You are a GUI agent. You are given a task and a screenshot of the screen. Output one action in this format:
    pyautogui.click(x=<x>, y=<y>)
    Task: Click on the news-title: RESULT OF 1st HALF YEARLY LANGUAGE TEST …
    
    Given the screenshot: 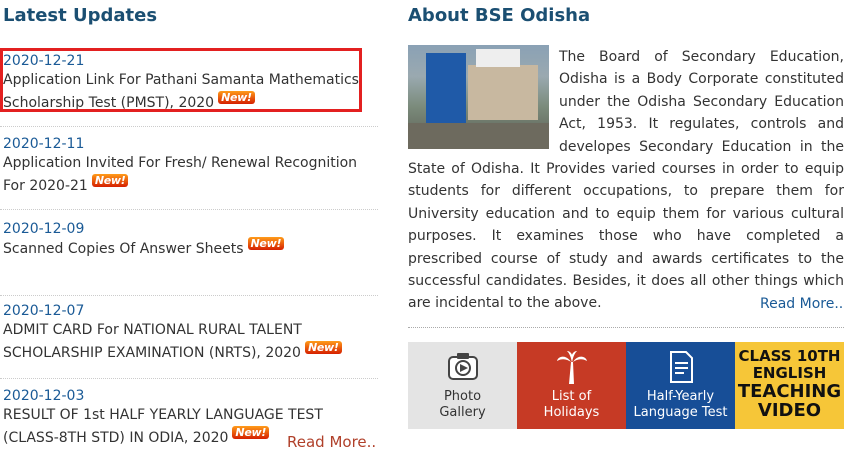 What is the action you would take?
    pyautogui.click(x=163, y=426)
    